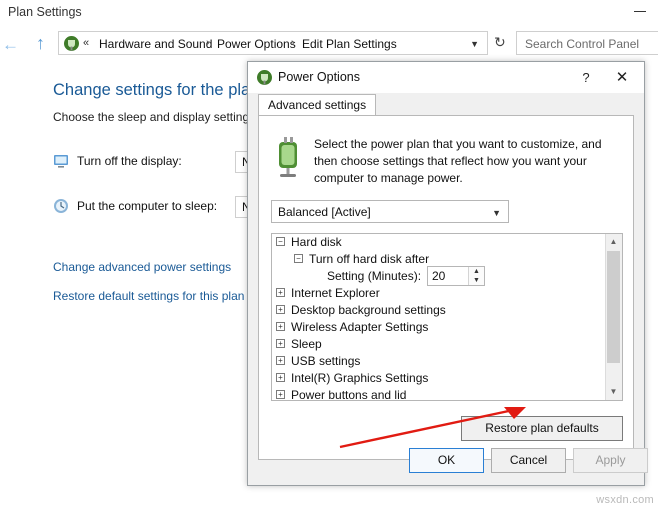  What do you see at coordinates (447, 327) in the screenshot?
I see `tree-item: + Wireless Adapter Settings` at bounding box center [447, 327].